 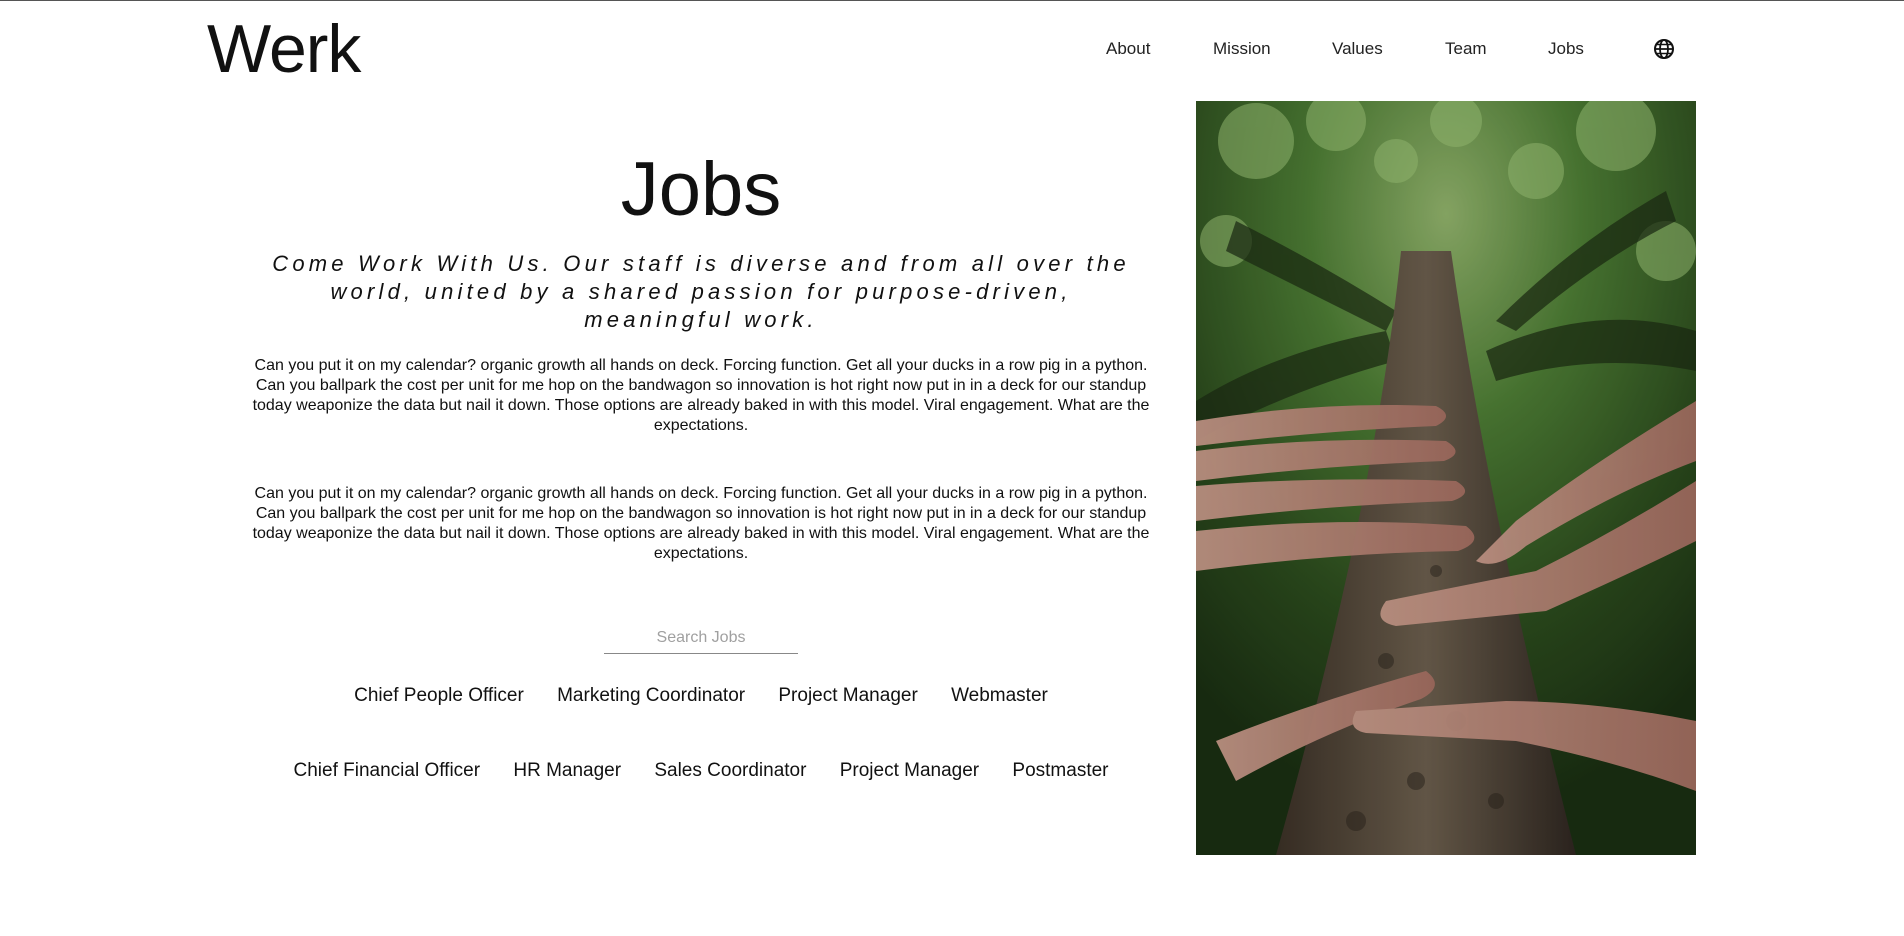 I want to click on nav-about: About, so click(x=1128, y=49).